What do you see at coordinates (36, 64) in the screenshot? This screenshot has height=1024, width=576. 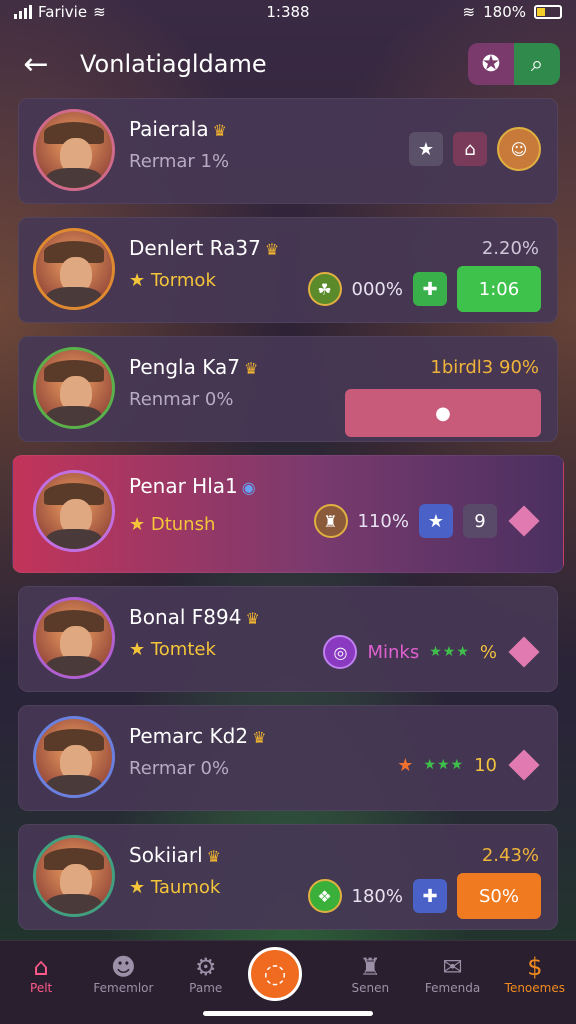 I see `back-arrow-icon: ←` at bounding box center [36, 64].